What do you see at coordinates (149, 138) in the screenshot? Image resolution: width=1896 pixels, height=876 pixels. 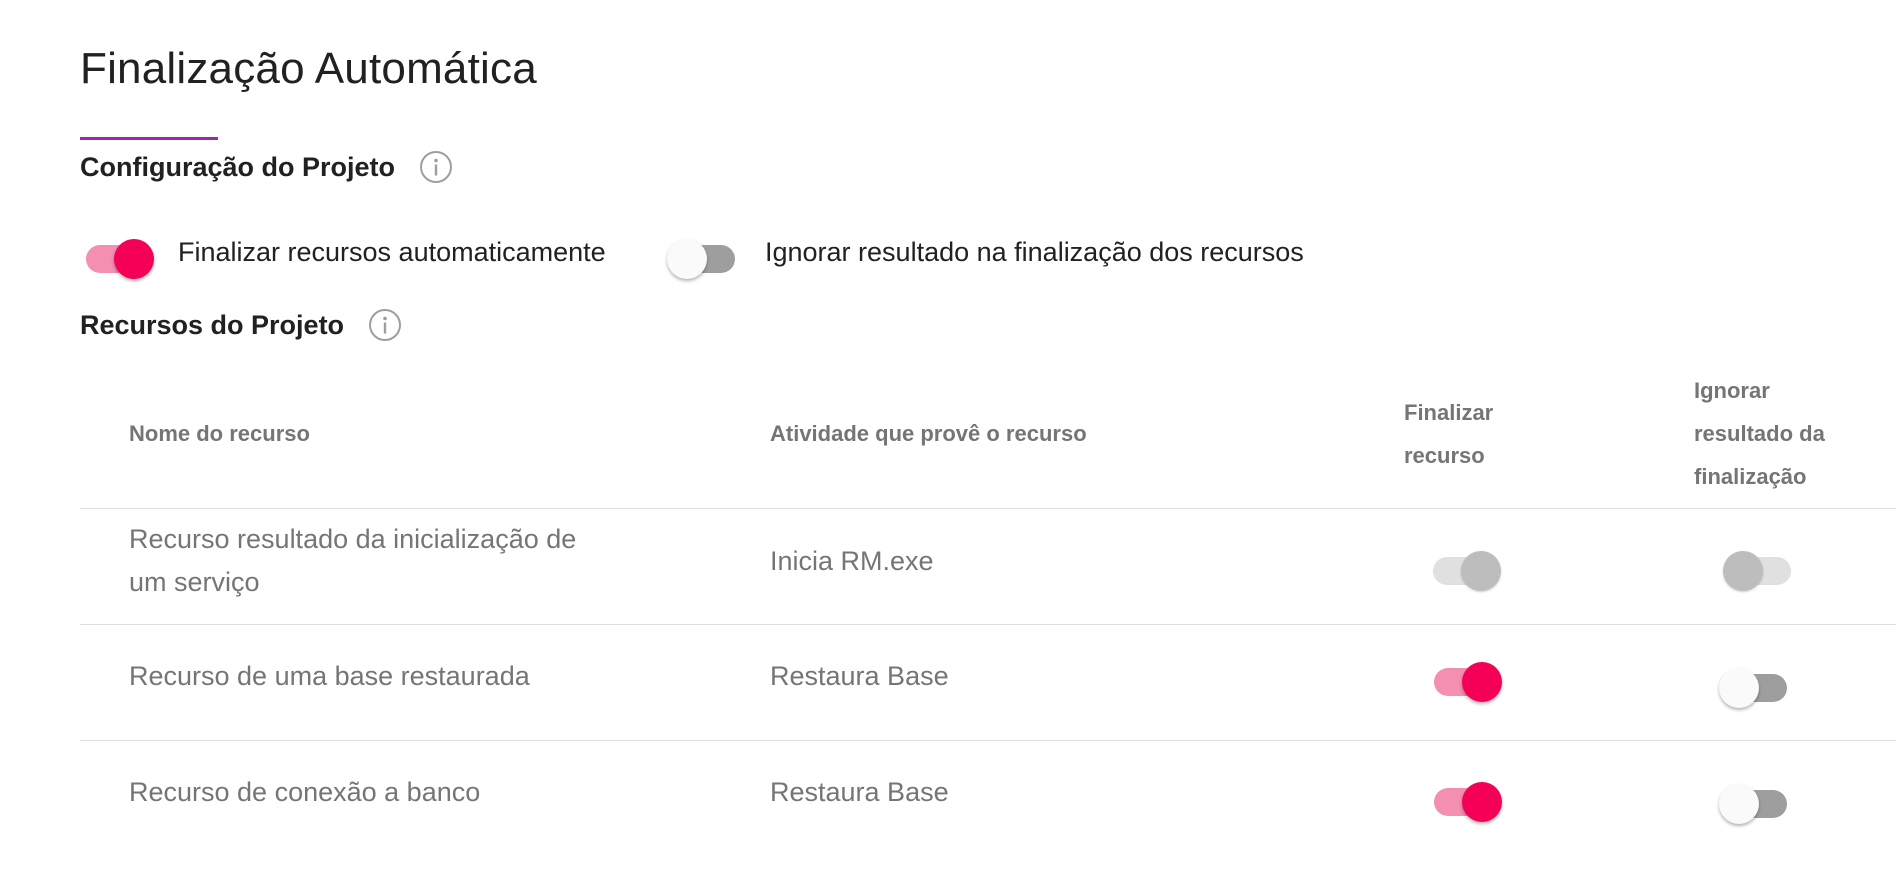 I see `title-accent-line` at bounding box center [149, 138].